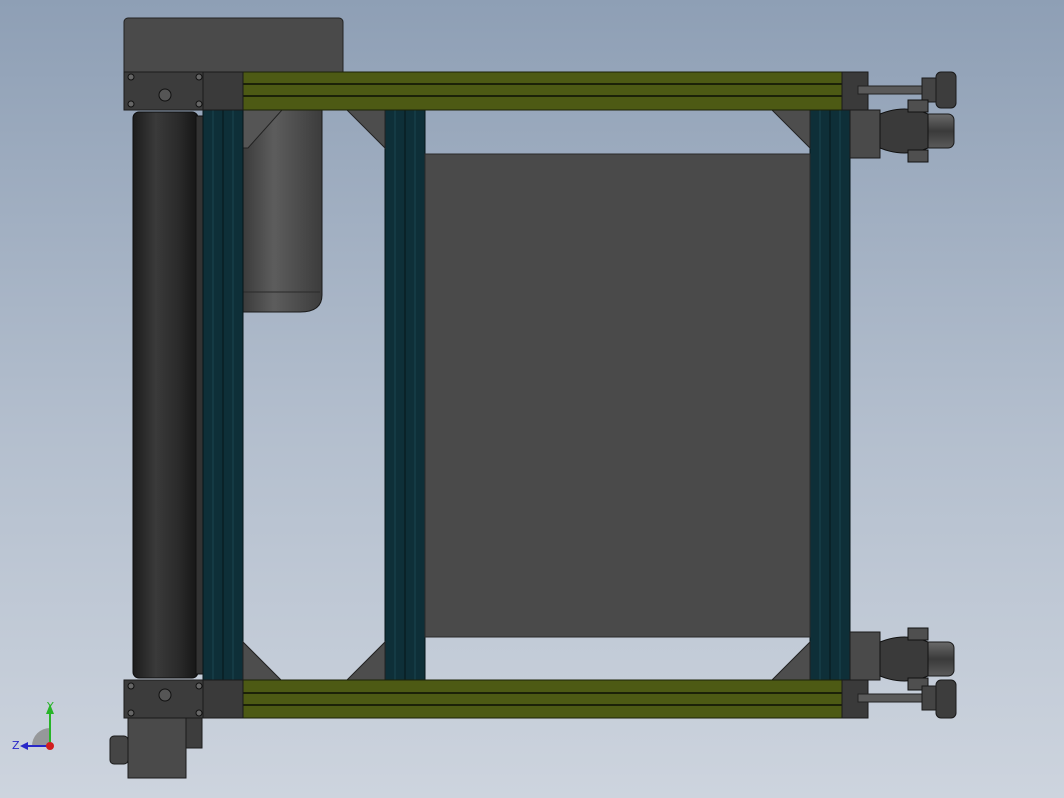  Describe the element at coordinates (907, 699) in the screenshot. I see `leveling-foot-bottom` at that location.